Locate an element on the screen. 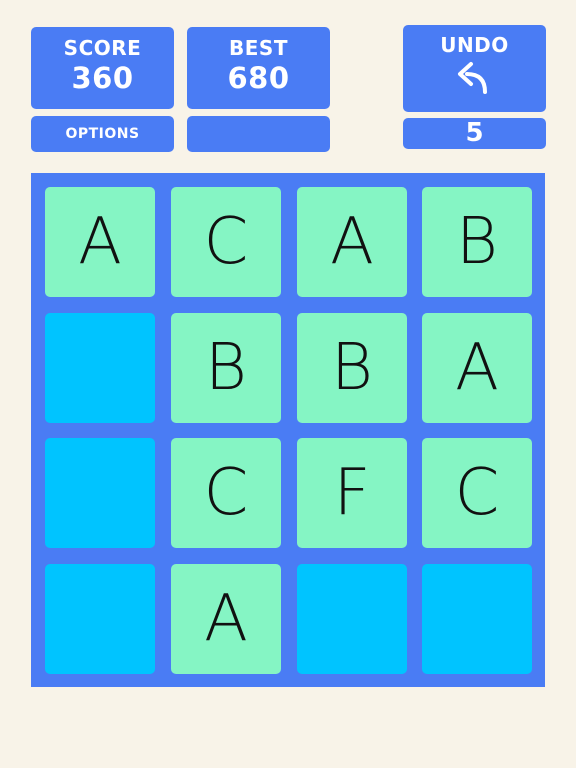 This screenshot has height=768, width=576. undo-label: UNDO is located at coordinates (474, 45).